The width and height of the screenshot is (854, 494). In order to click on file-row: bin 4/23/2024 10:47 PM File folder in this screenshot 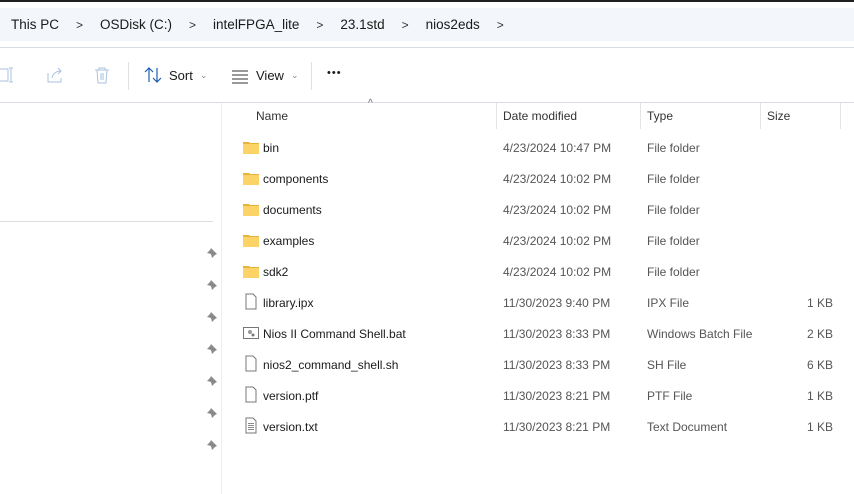, I will do `click(538, 147)`.